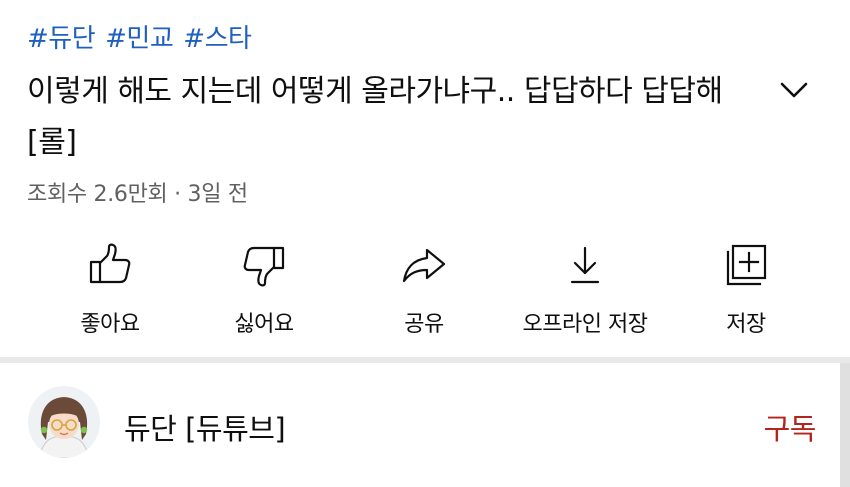  Describe the element at coordinates (110, 287) in the screenshot. I see `like-button: 좋아요` at that location.